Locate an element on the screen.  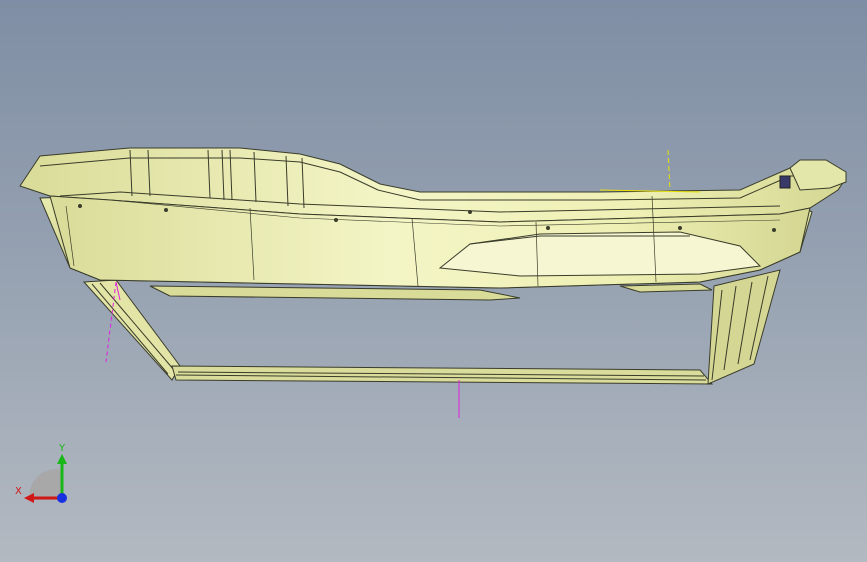
coordinate-triad: X Y is located at coordinates (45, 475).